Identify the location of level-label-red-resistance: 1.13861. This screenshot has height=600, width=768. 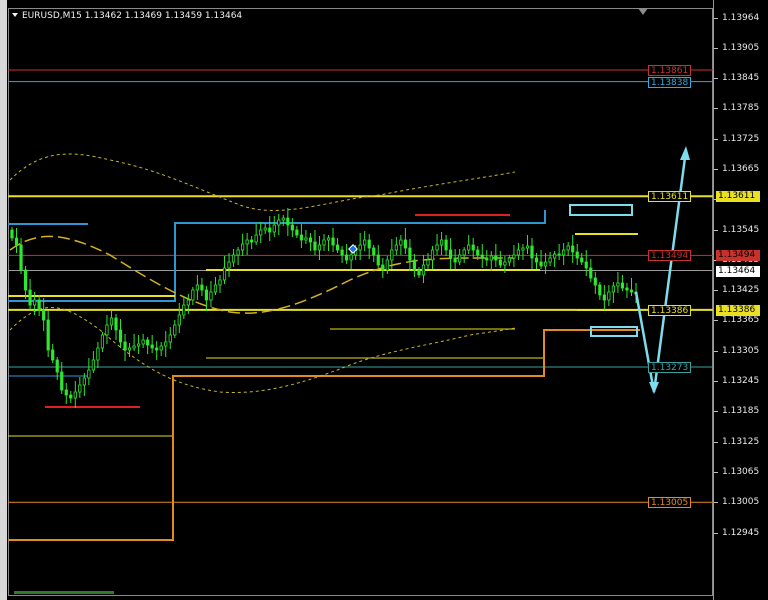
(670, 70).